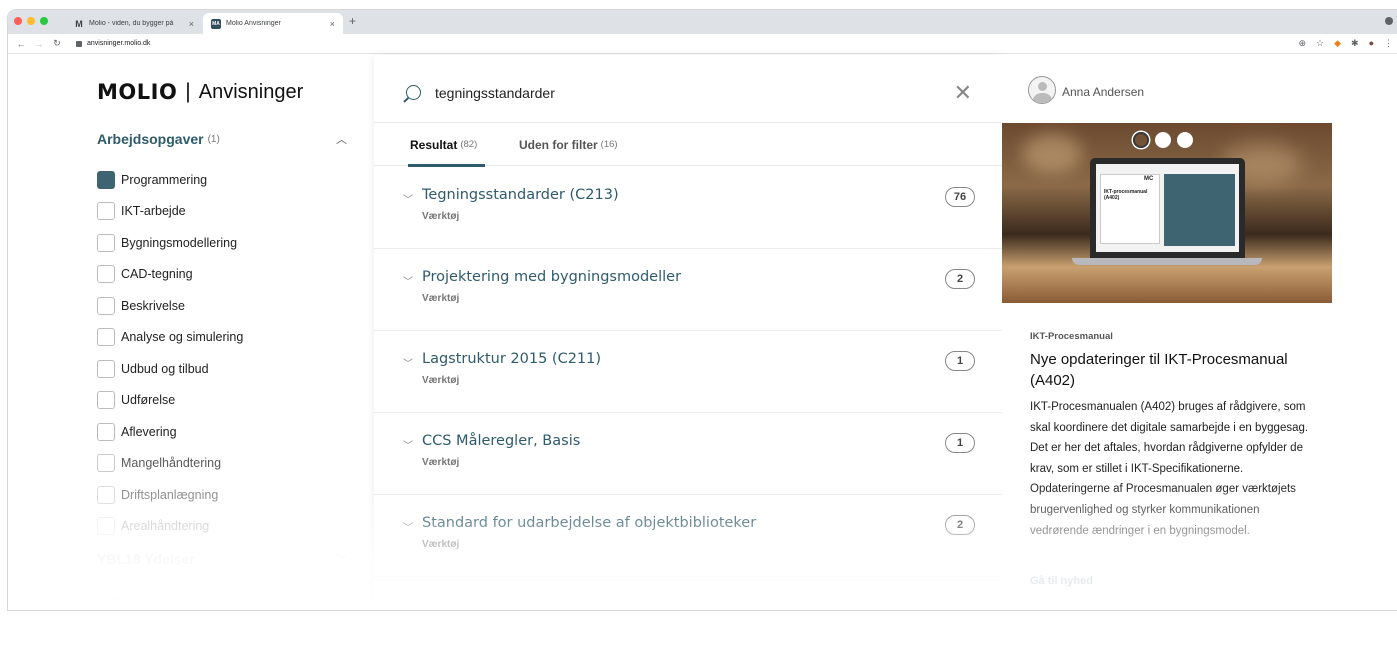 This screenshot has height=669, width=1397. I want to click on browser-menu-icon: ⋮, so click(1388, 43).